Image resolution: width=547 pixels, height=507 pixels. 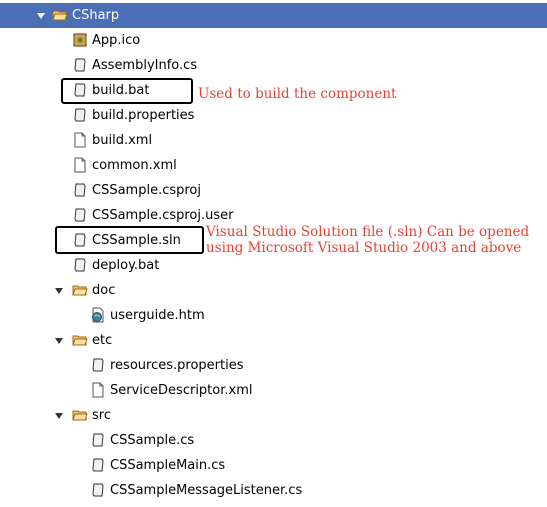 I want to click on tree-item-label: doc, so click(x=104, y=290).